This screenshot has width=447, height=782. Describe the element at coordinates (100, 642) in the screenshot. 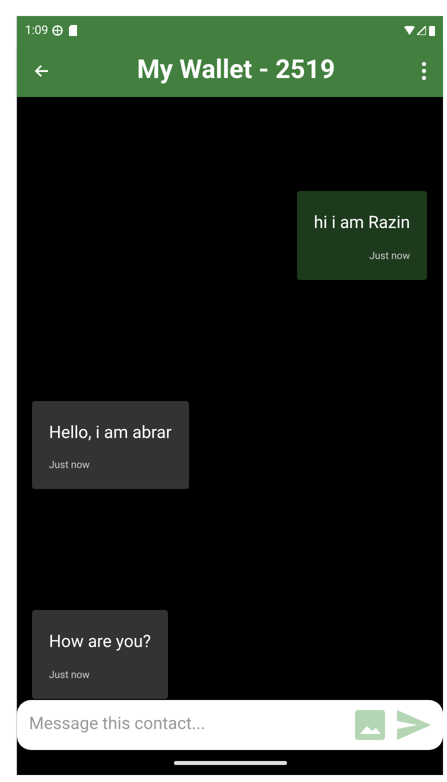

I see `message-text: How are you?` at that location.